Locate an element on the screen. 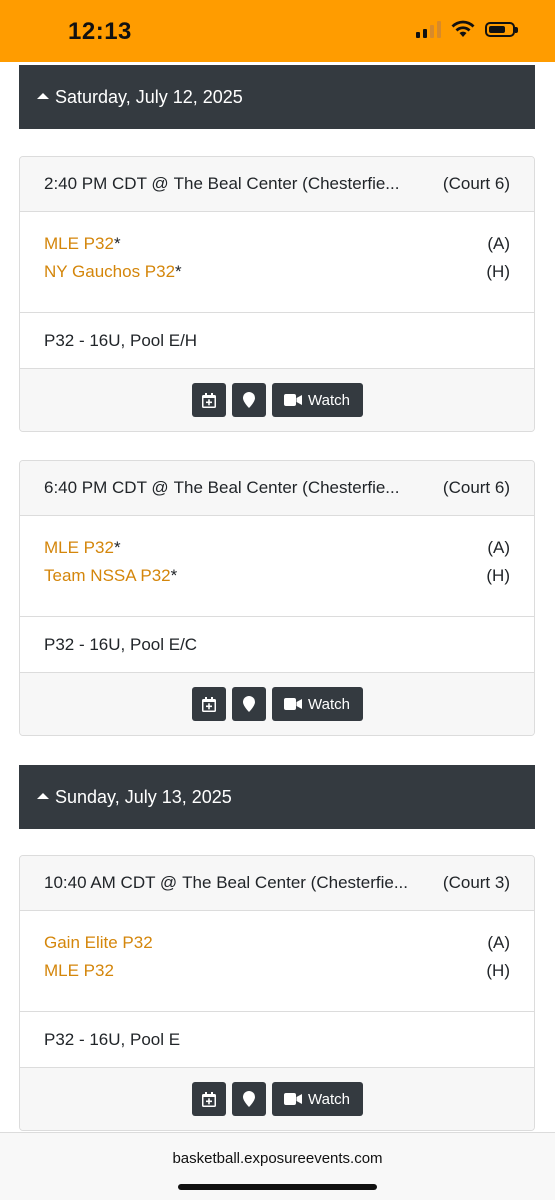 Image resolution: width=555 pixels, height=1200 pixels. team-row: Gain Elite P32 (A) is located at coordinates (277, 943).